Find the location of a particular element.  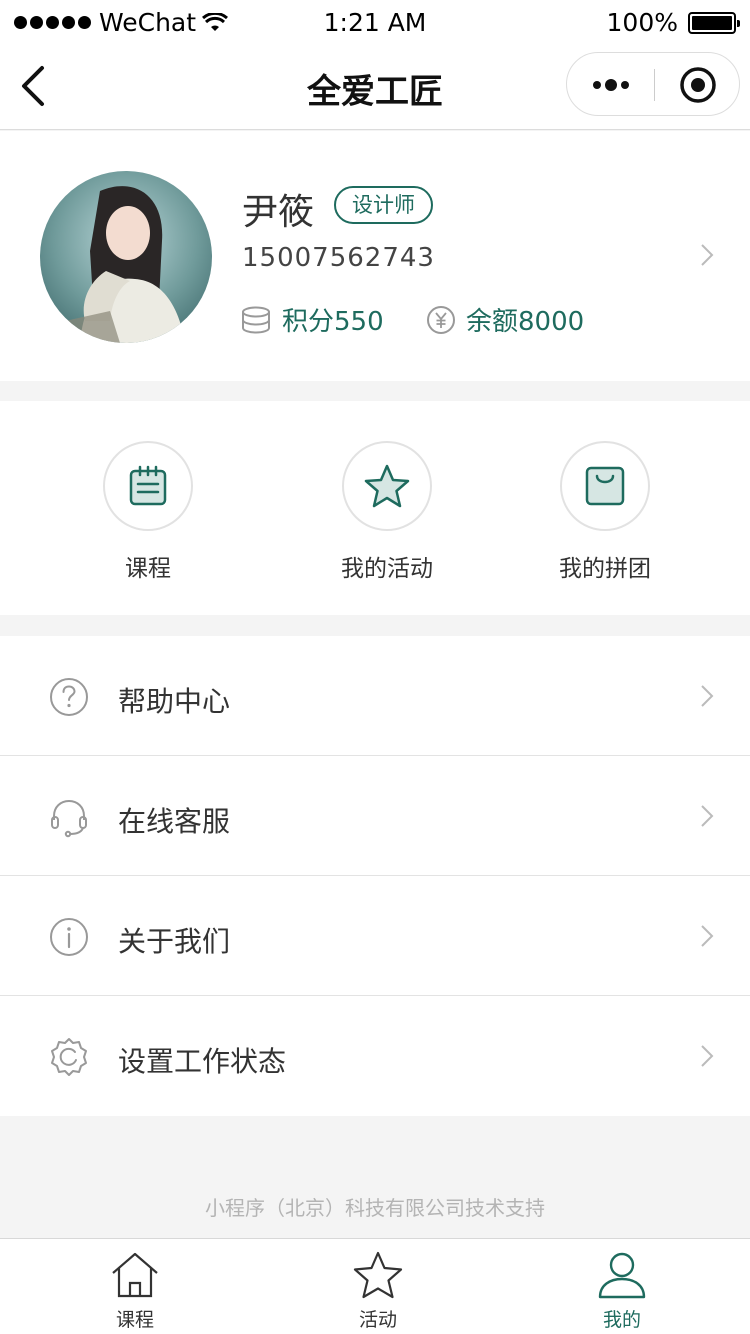

miniprogram-capsule is located at coordinates (653, 84).